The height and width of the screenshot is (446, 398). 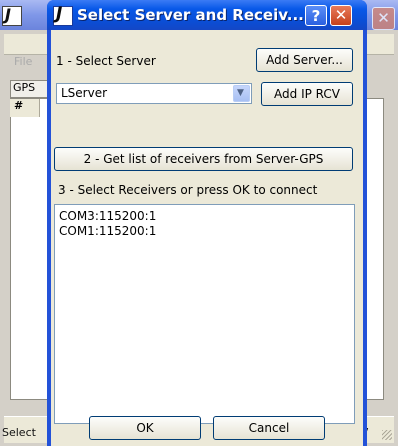 I want to click on chevron-down-icon: ▼, so click(x=241, y=93).